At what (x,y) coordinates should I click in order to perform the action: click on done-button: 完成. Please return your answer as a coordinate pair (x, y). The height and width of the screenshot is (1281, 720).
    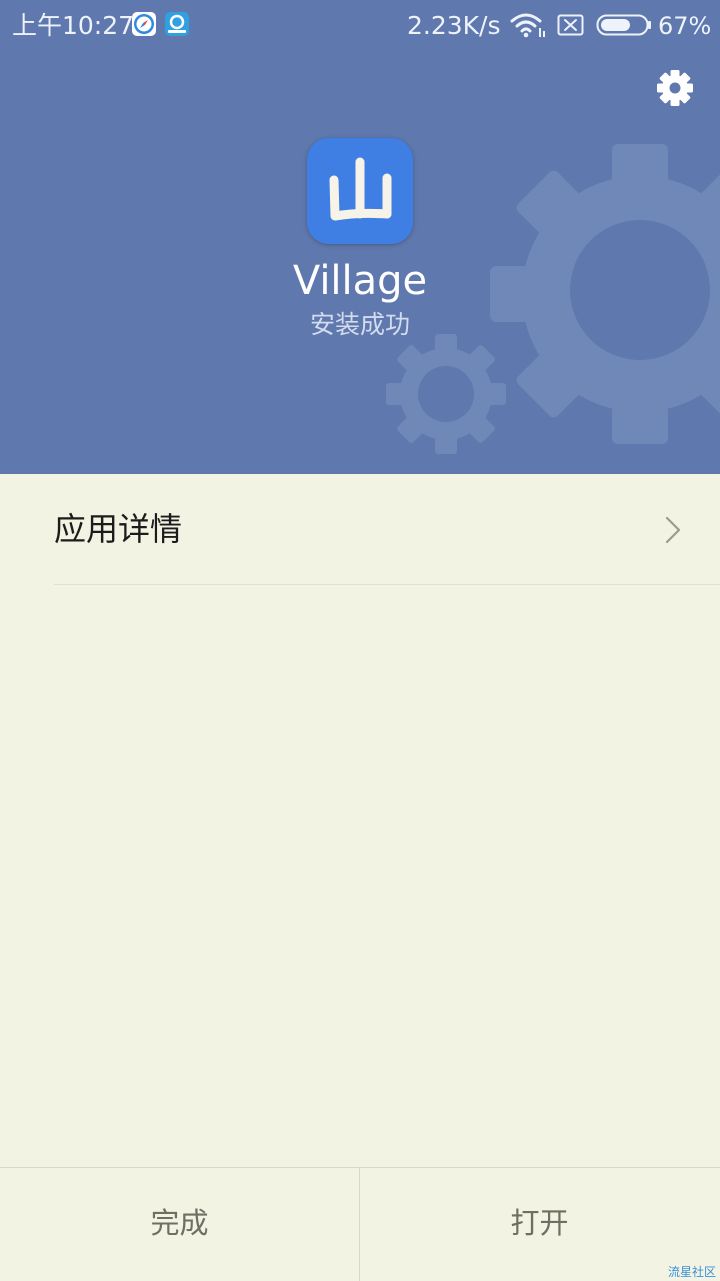
    Looking at the image, I should click on (179, 1224).